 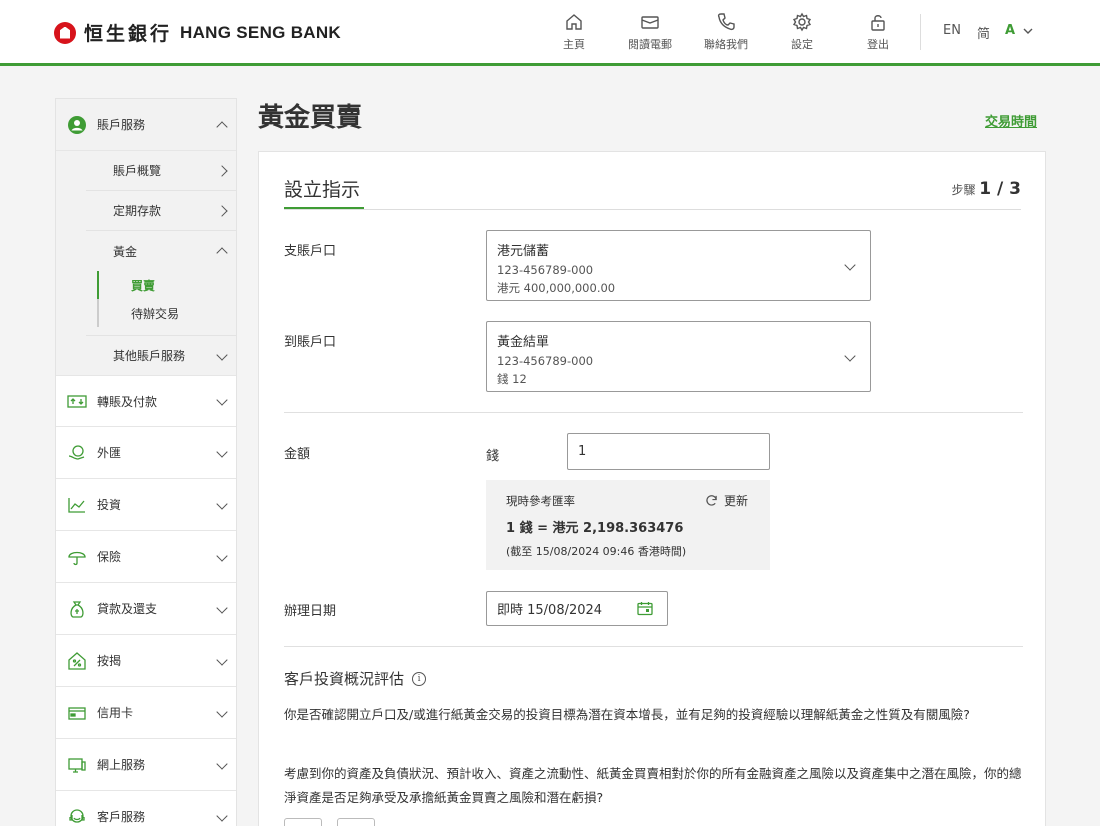 What do you see at coordinates (344, 679) in the screenshot?
I see `assessment-title-text: 客戶投資概況評估` at bounding box center [344, 679].